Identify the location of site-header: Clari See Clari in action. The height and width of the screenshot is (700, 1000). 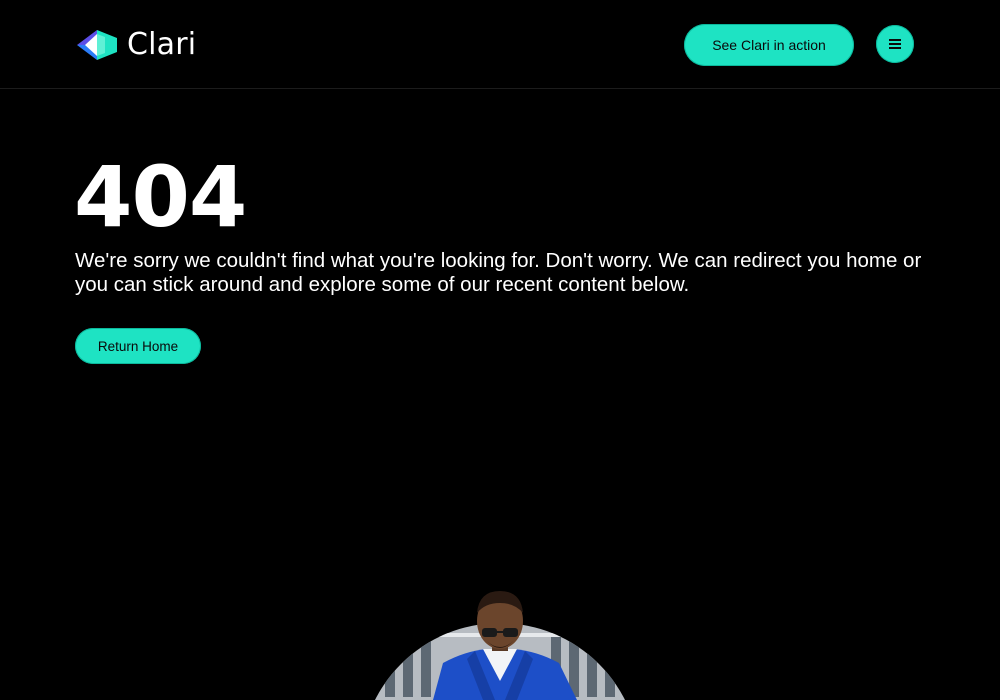
(500, 44).